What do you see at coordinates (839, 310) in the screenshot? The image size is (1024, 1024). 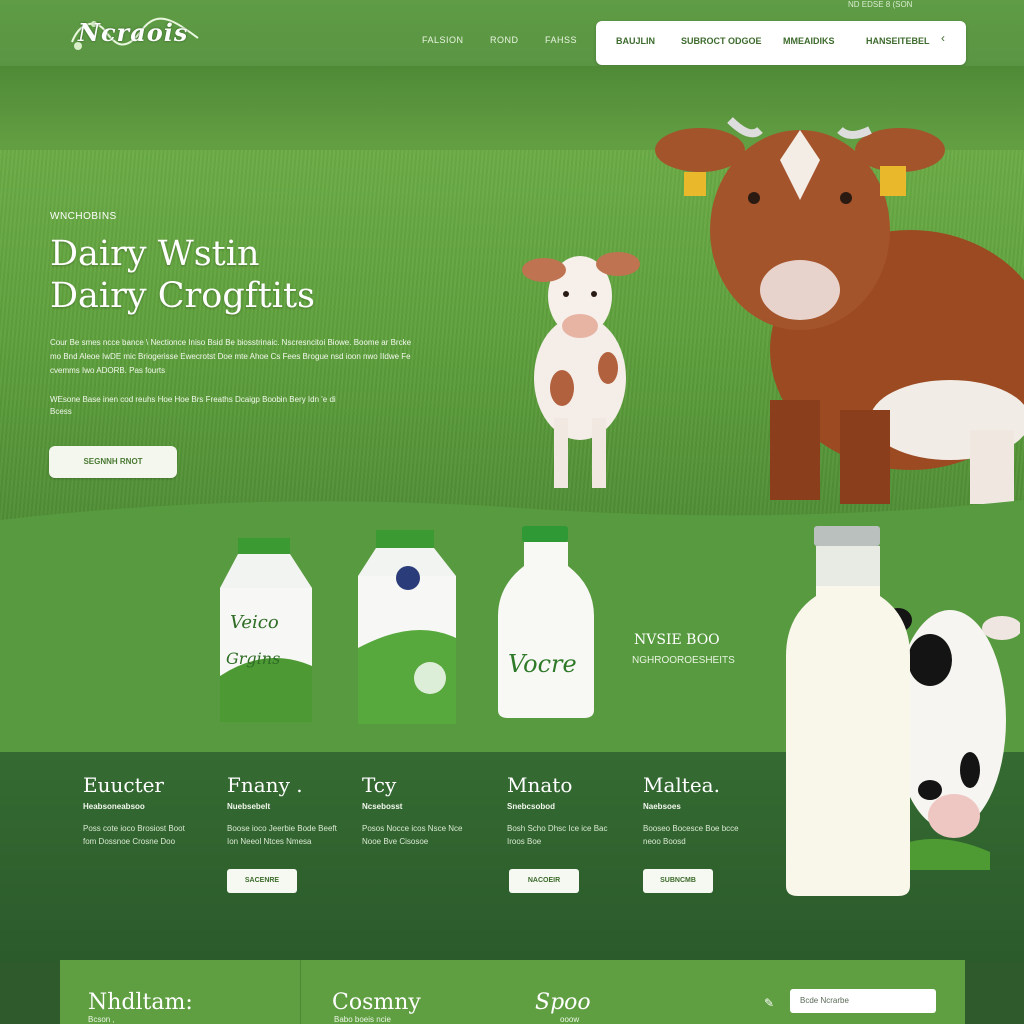 I see `cow-image` at bounding box center [839, 310].